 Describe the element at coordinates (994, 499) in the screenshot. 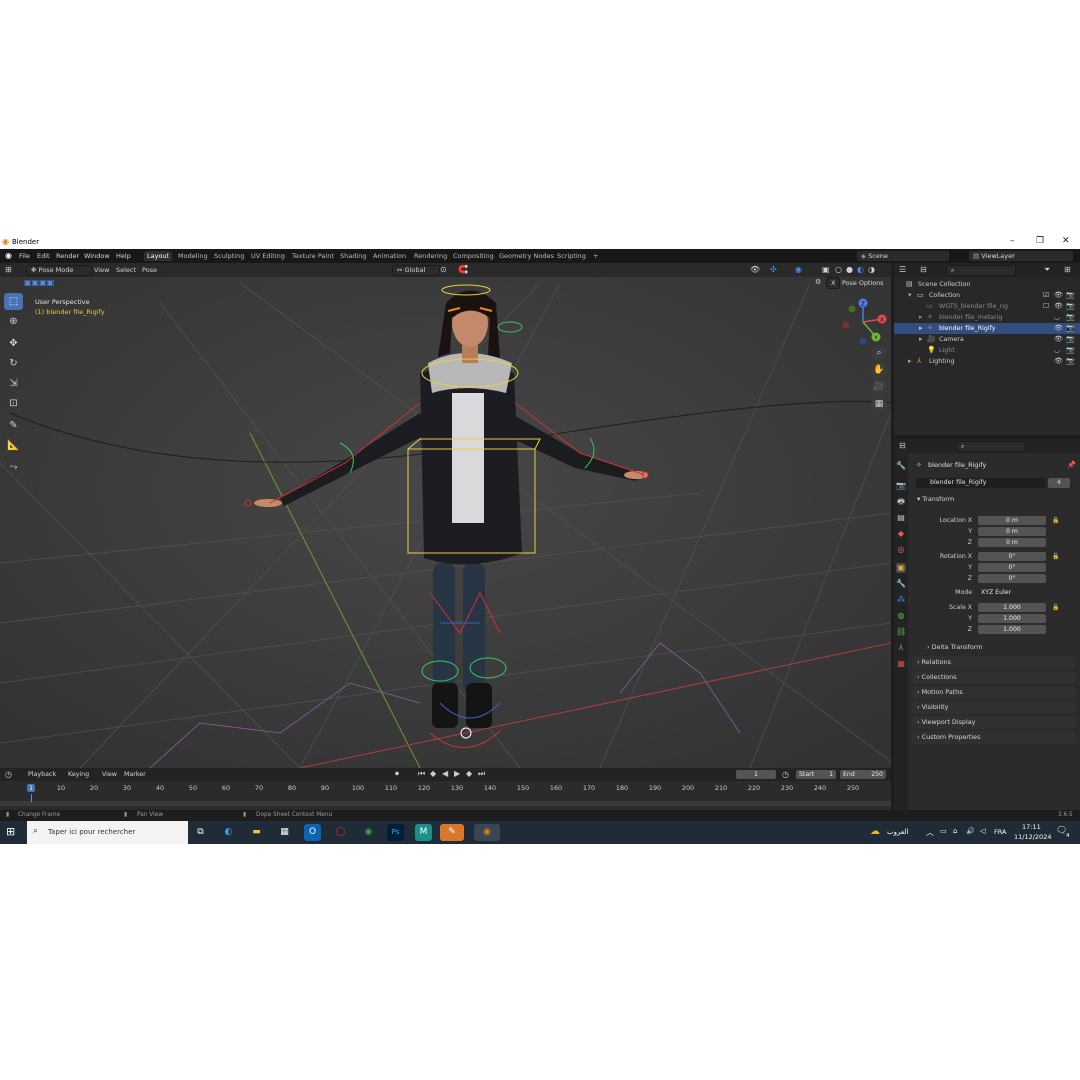

I see `transform-section-header: ▾ Transform` at that location.